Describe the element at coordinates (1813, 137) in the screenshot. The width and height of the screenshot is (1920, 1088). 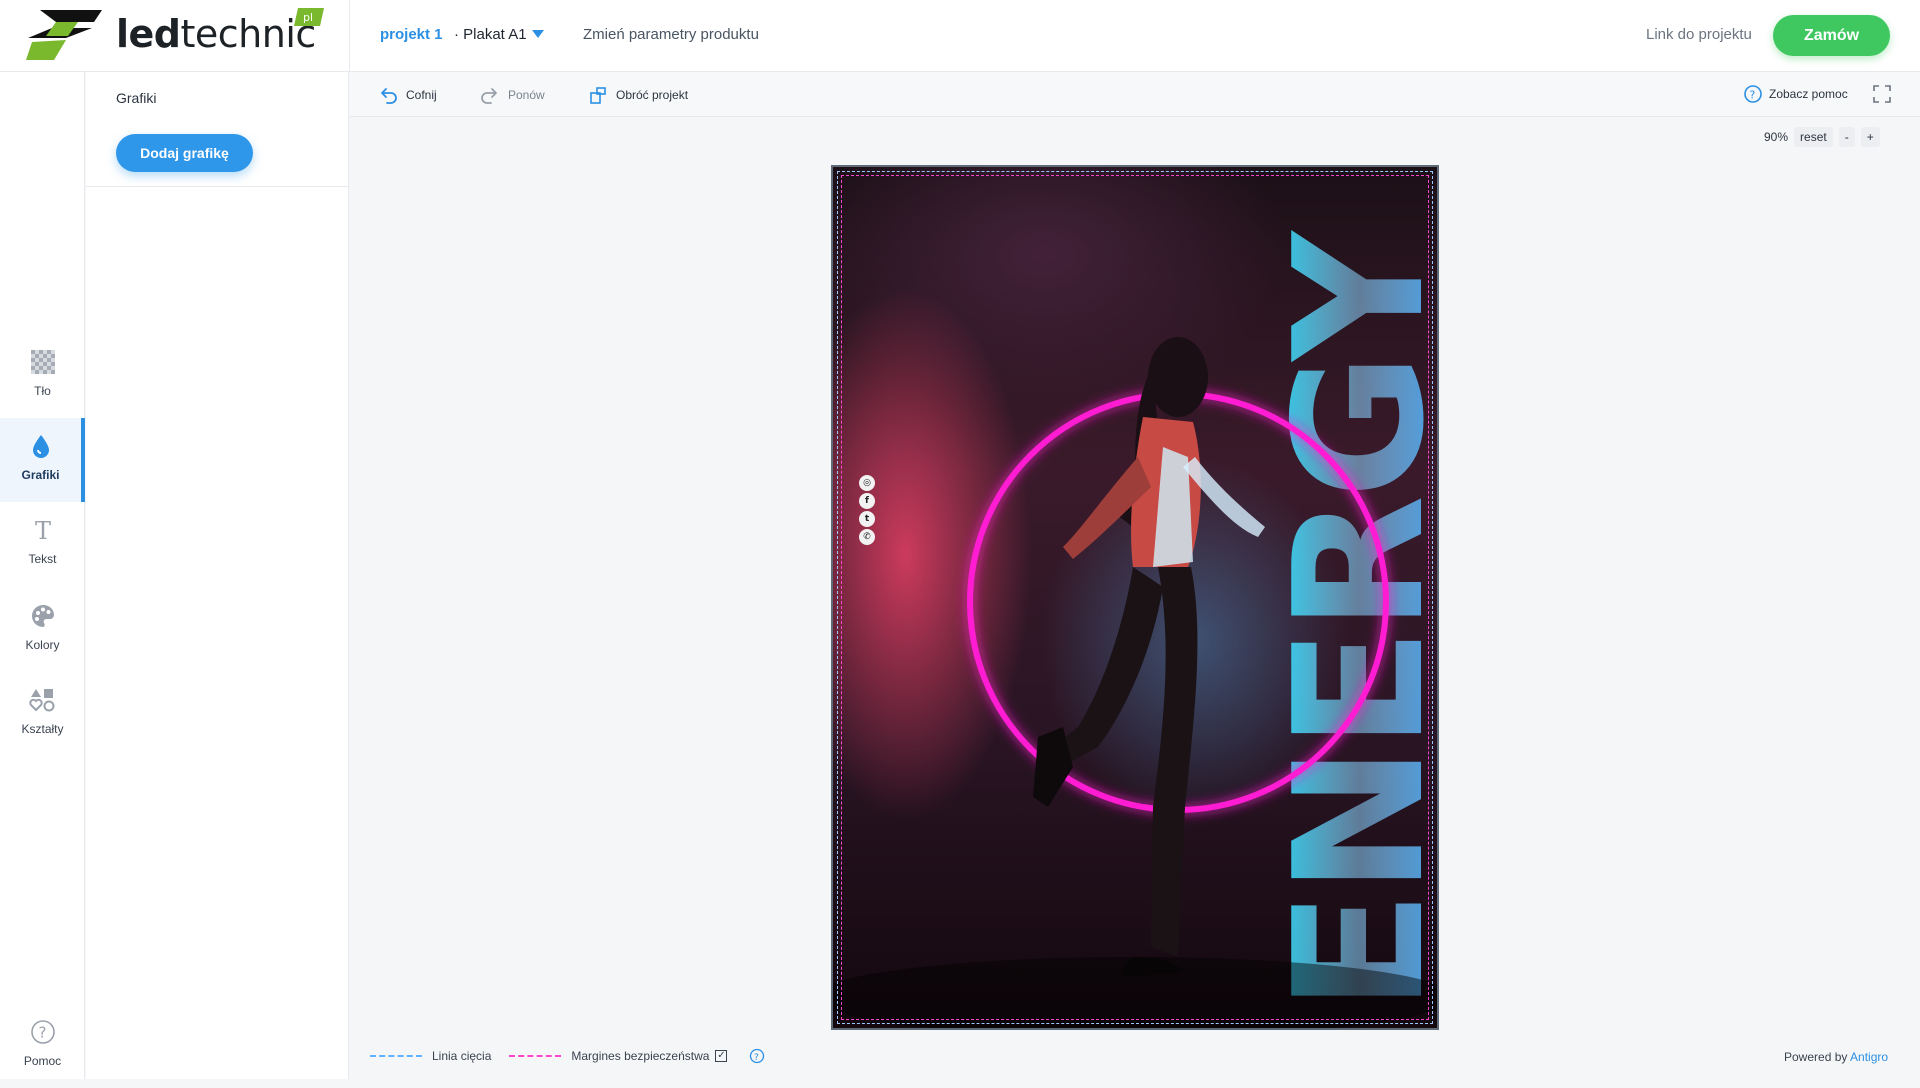
I see `zoom-reset-button: reset` at that location.